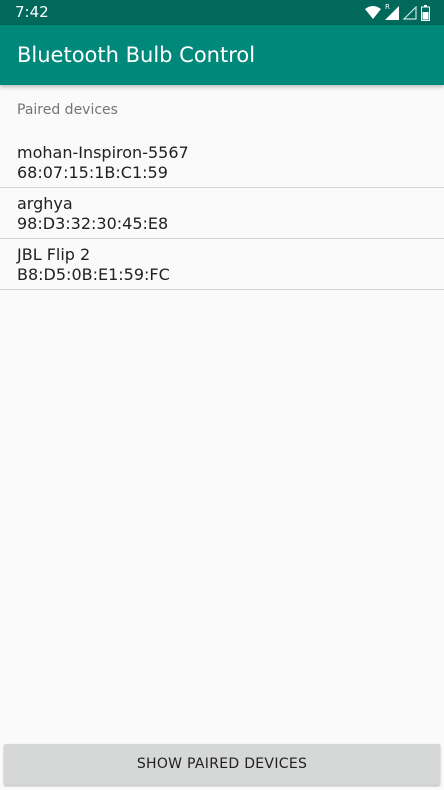 Image resolution: width=444 pixels, height=790 pixels. Describe the element at coordinates (392, 11) in the screenshot. I see `signal-icon: R` at that location.